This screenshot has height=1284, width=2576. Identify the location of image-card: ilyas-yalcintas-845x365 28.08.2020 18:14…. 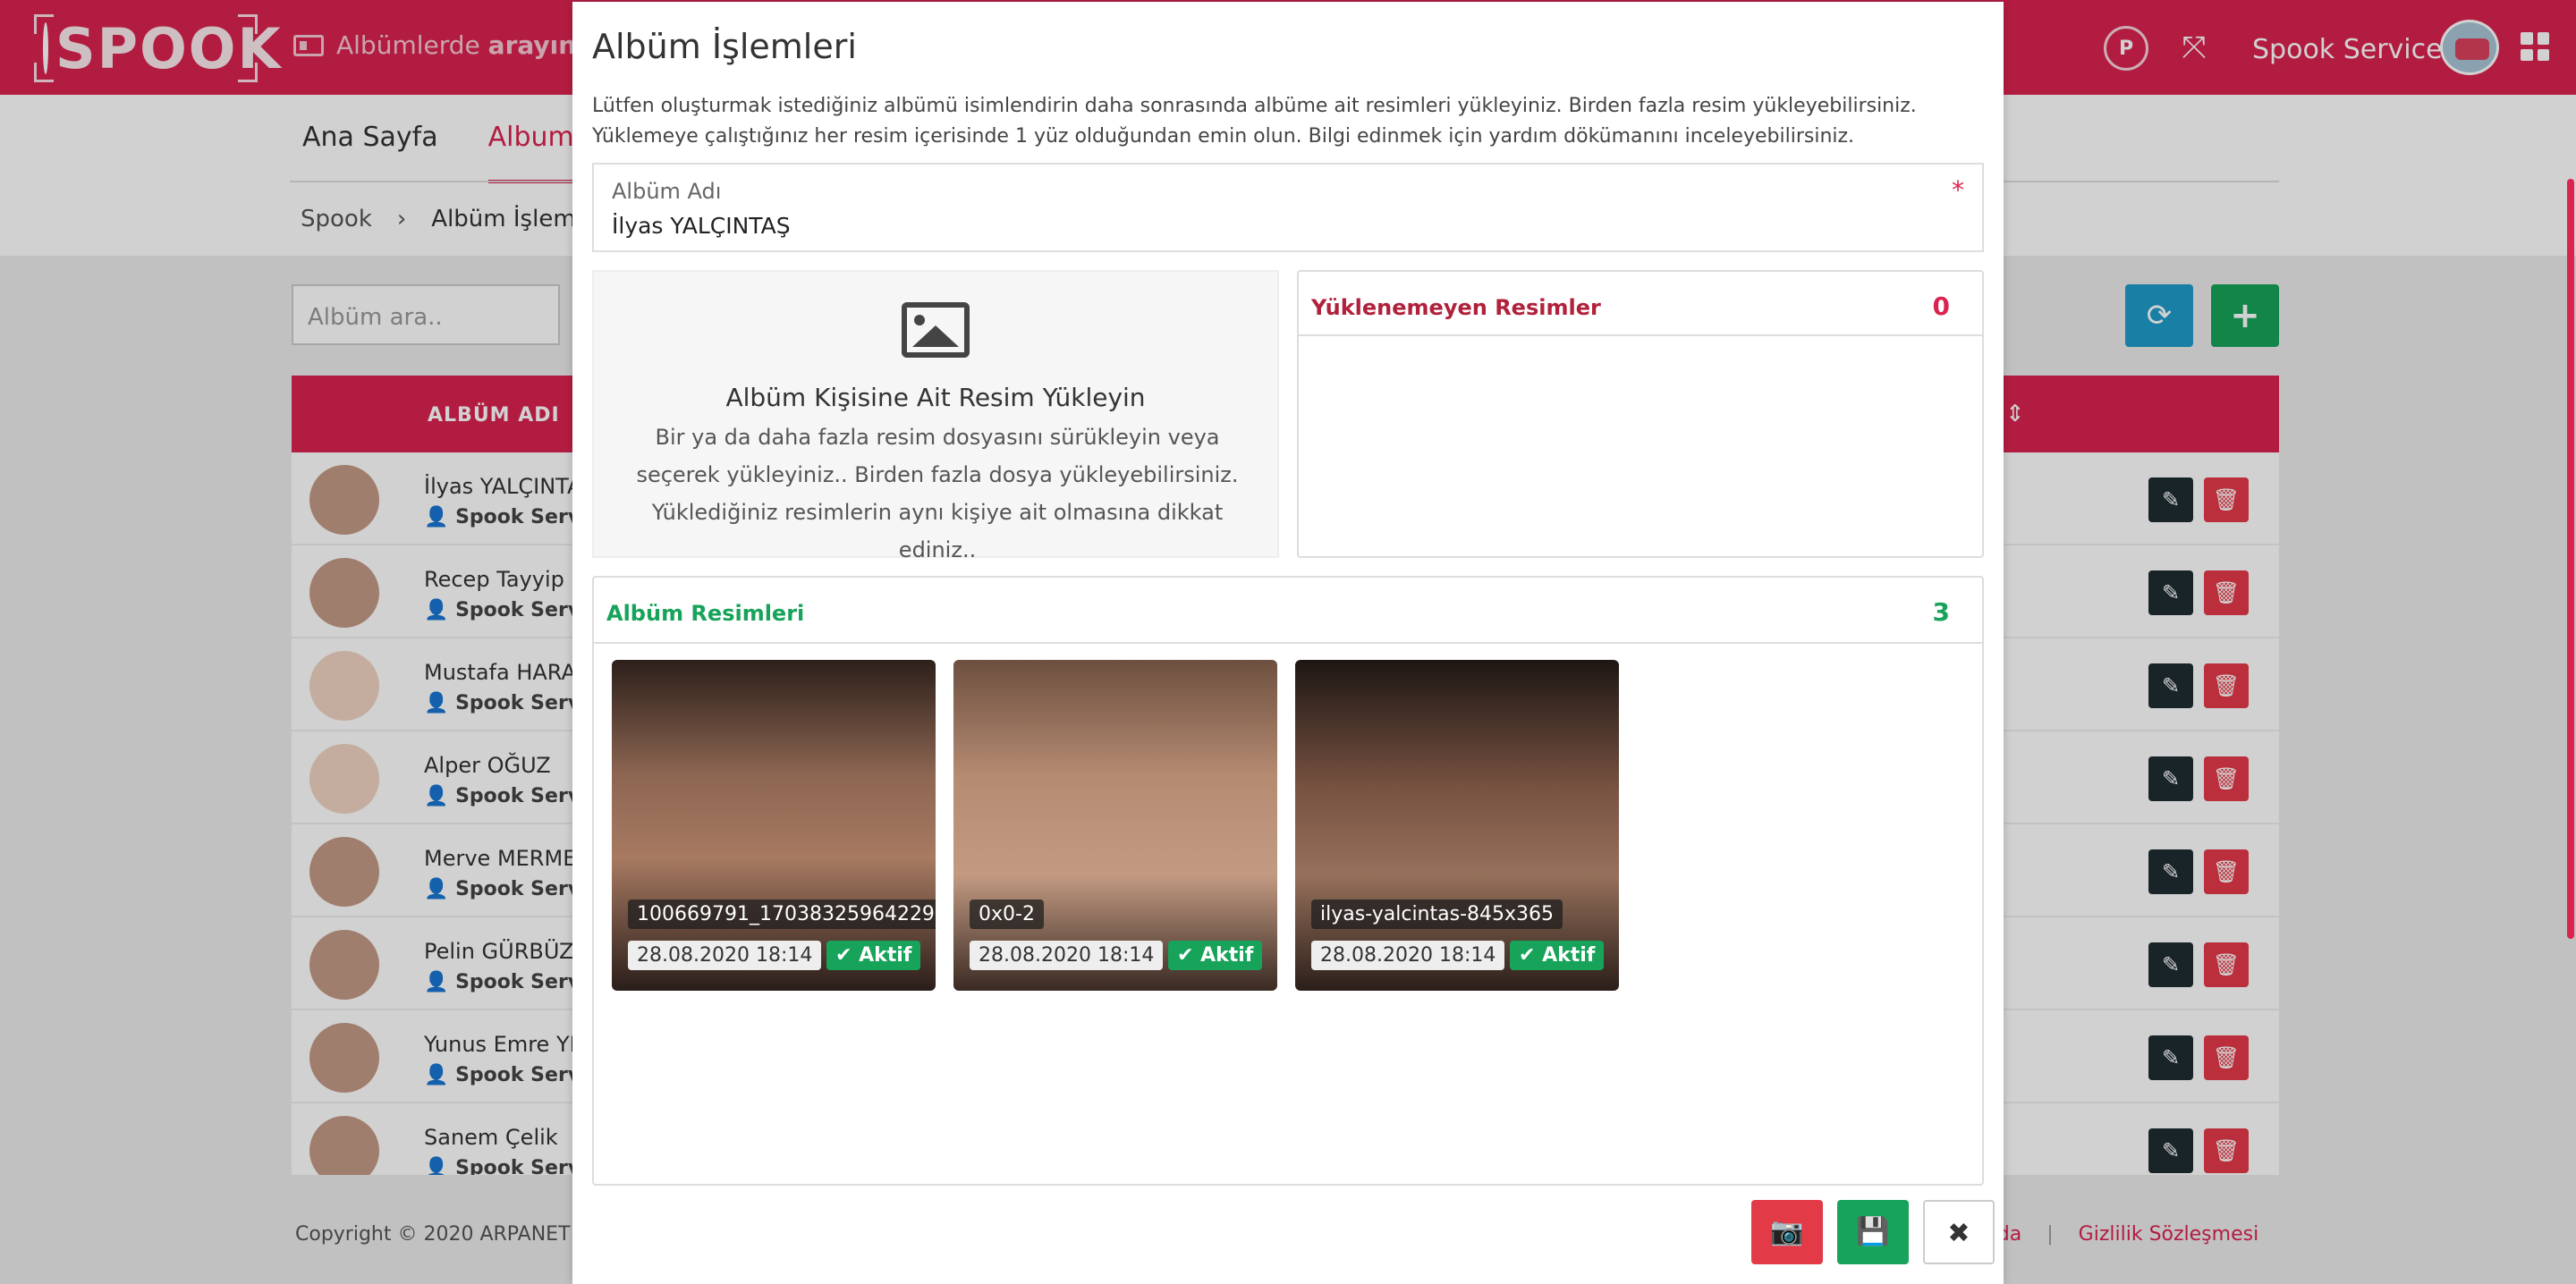
(1457, 826).